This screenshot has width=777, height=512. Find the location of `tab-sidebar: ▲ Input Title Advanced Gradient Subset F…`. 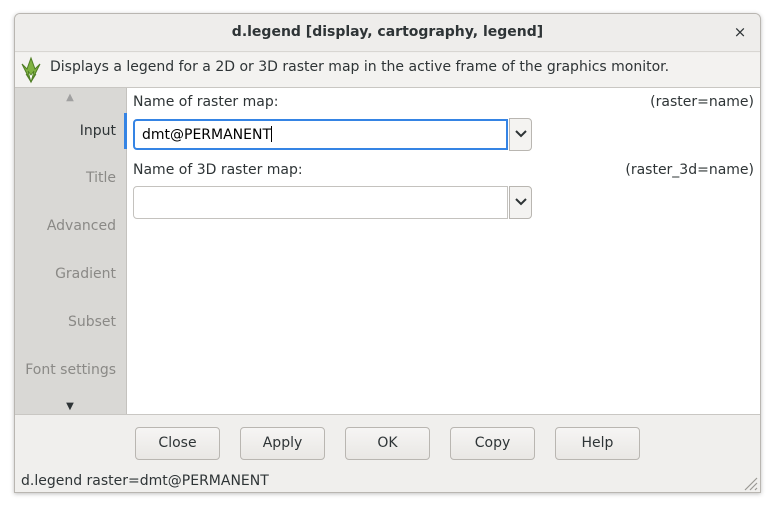

tab-sidebar: ▲ Input Title Advanced Gradient Subset F… is located at coordinates (71, 251).